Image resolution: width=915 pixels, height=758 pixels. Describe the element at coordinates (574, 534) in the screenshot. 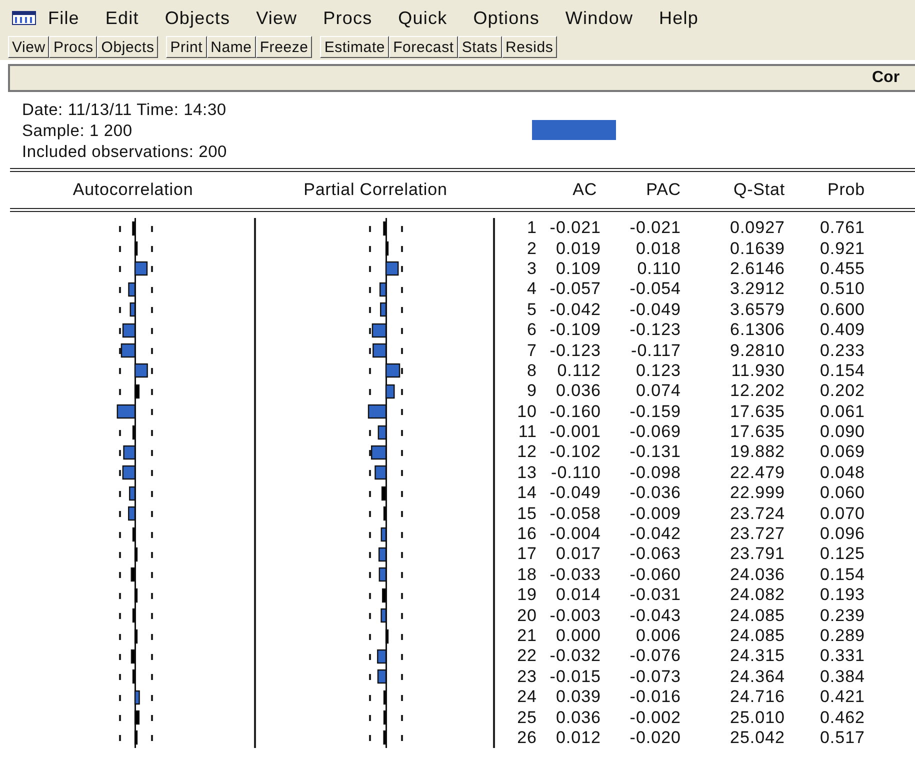

I see `table-cell-text: -0.004` at that location.